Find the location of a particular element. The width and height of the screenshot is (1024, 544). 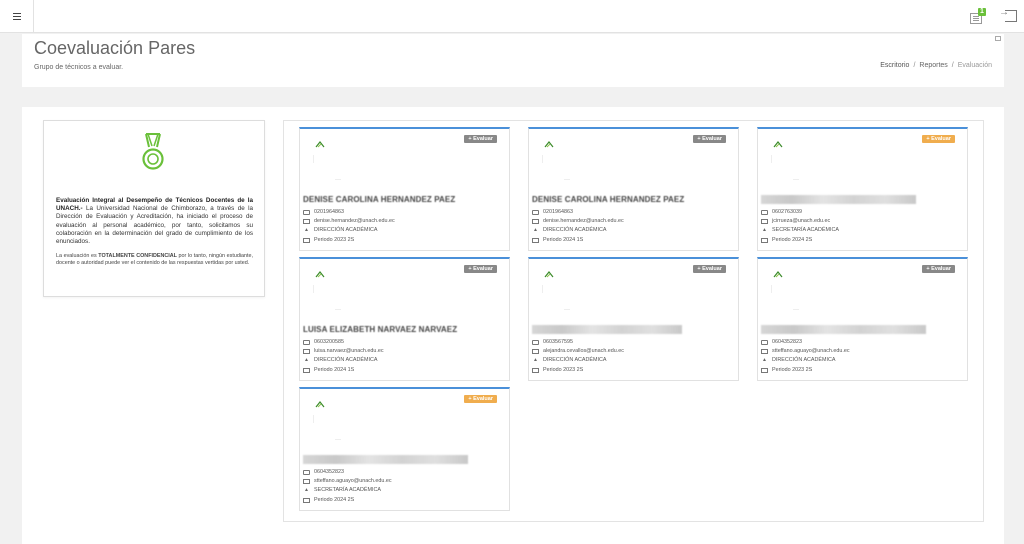

staff-name: LUISA ELIZABETH NARVAEZ NARVAEZ is located at coordinates (380, 329).